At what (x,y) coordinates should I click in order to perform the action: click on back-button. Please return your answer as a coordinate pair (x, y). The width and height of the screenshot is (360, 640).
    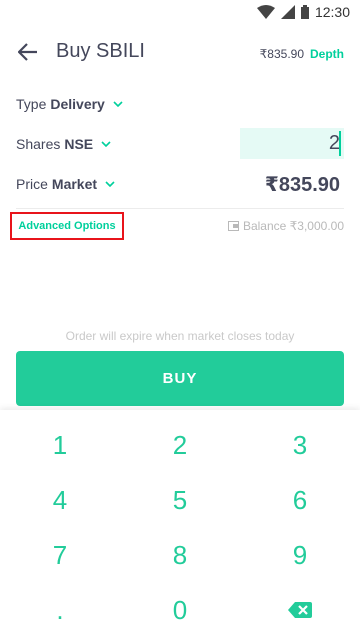
    Looking at the image, I should click on (28, 52).